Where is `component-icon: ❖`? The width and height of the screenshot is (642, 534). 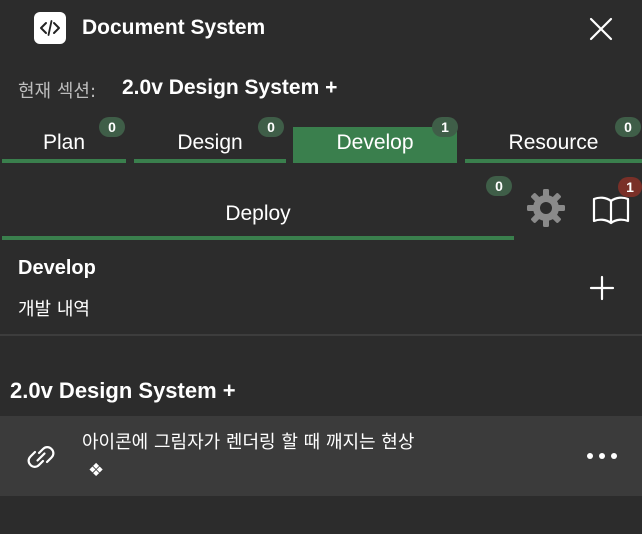
component-icon: ❖ is located at coordinates (96, 470).